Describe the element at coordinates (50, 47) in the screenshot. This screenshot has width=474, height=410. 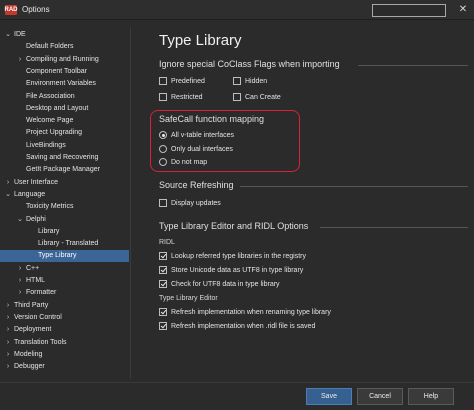
I see `tree-item-label: Default Folders` at that location.